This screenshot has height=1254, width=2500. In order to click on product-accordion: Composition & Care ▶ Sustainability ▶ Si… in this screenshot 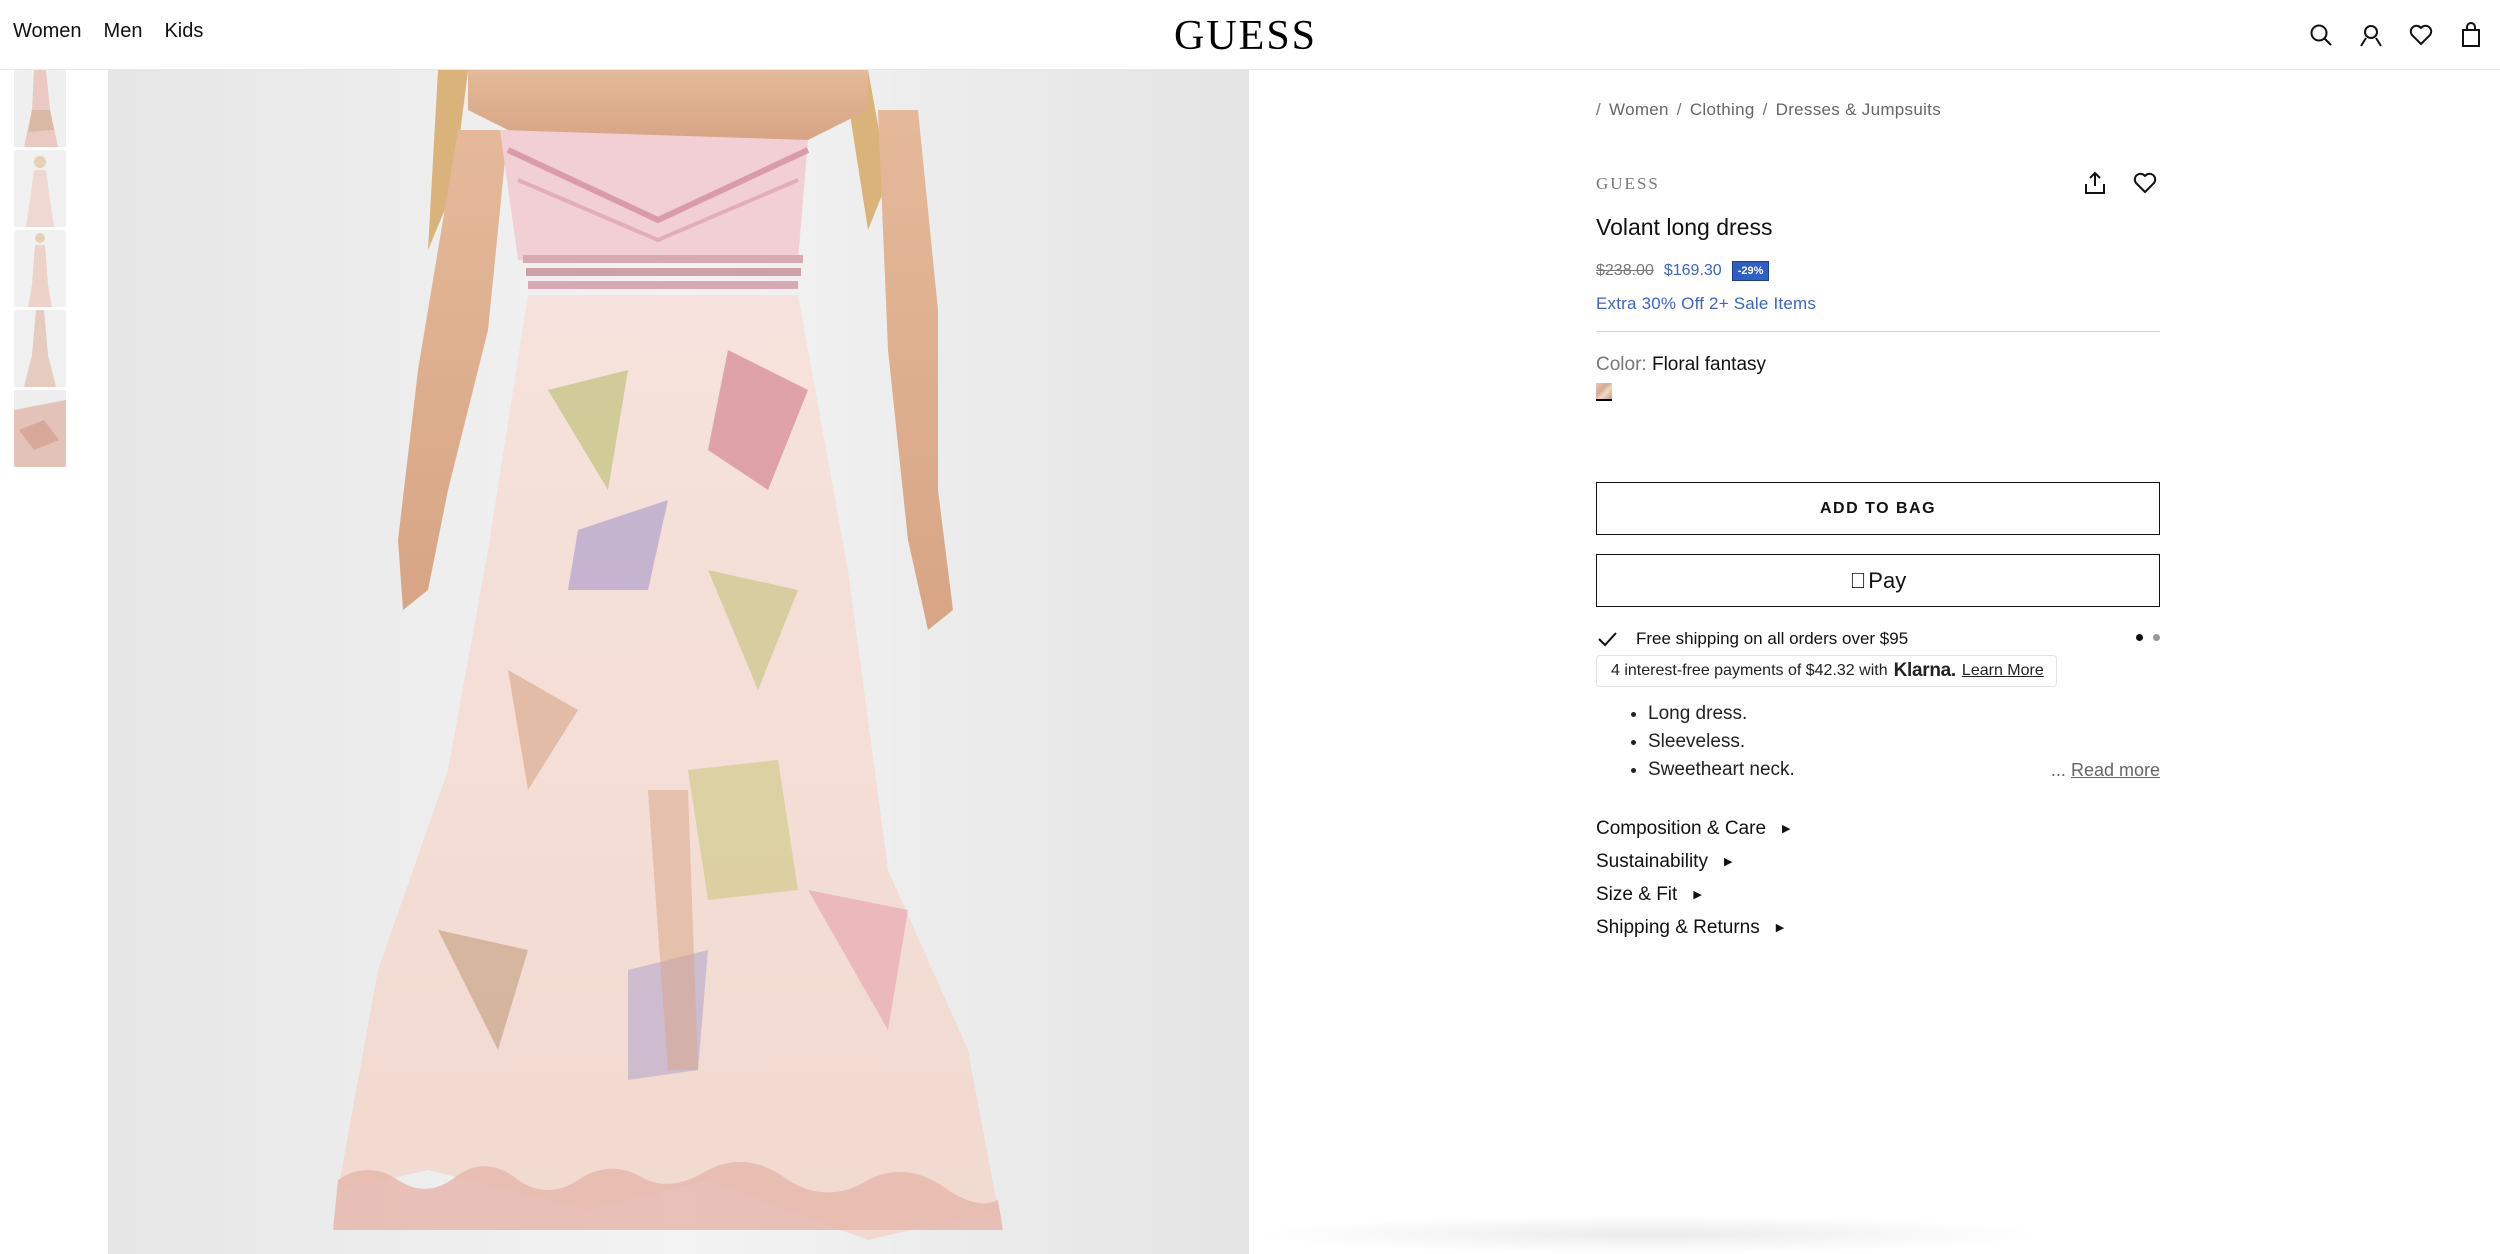, I will do `click(1693, 878)`.